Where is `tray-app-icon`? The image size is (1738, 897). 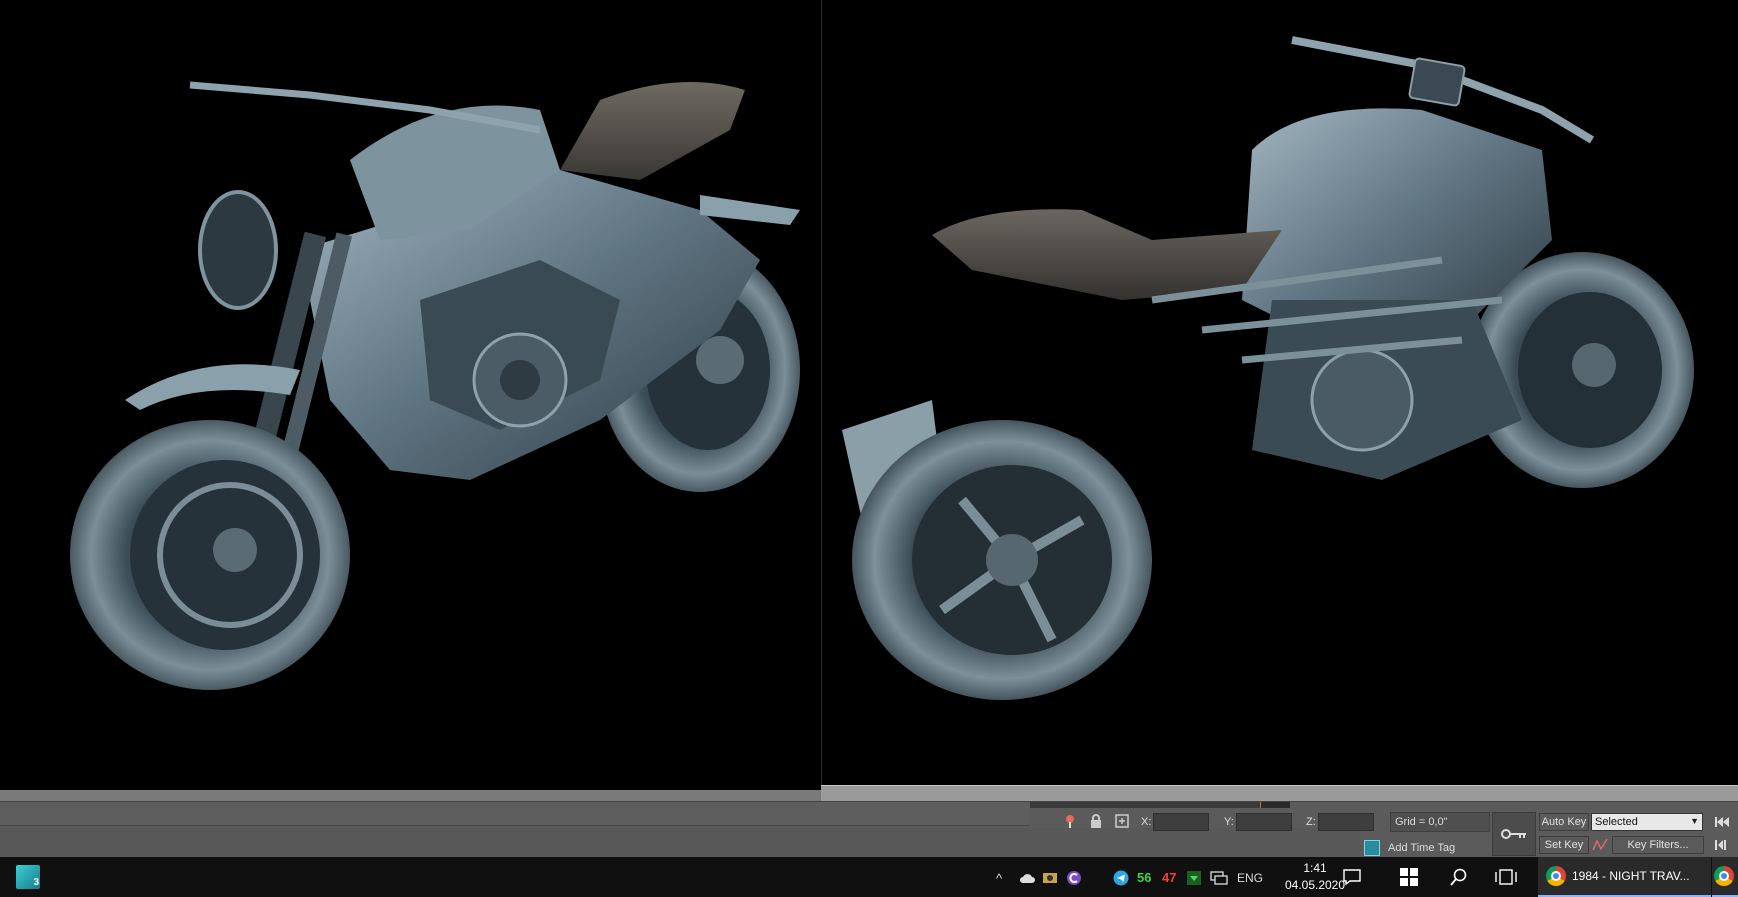
tray-app-icon is located at coordinates (1050, 878).